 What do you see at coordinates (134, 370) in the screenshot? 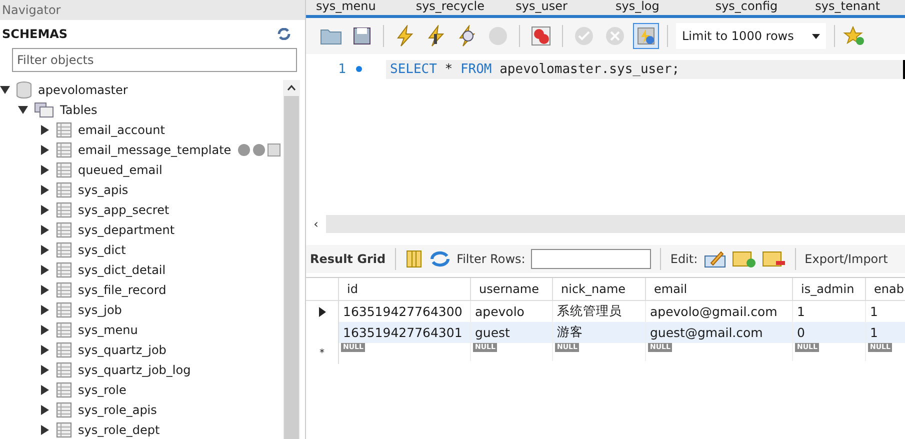
I see `tree-item: sys_quartz_job_log` at bounding box center [134, 370].